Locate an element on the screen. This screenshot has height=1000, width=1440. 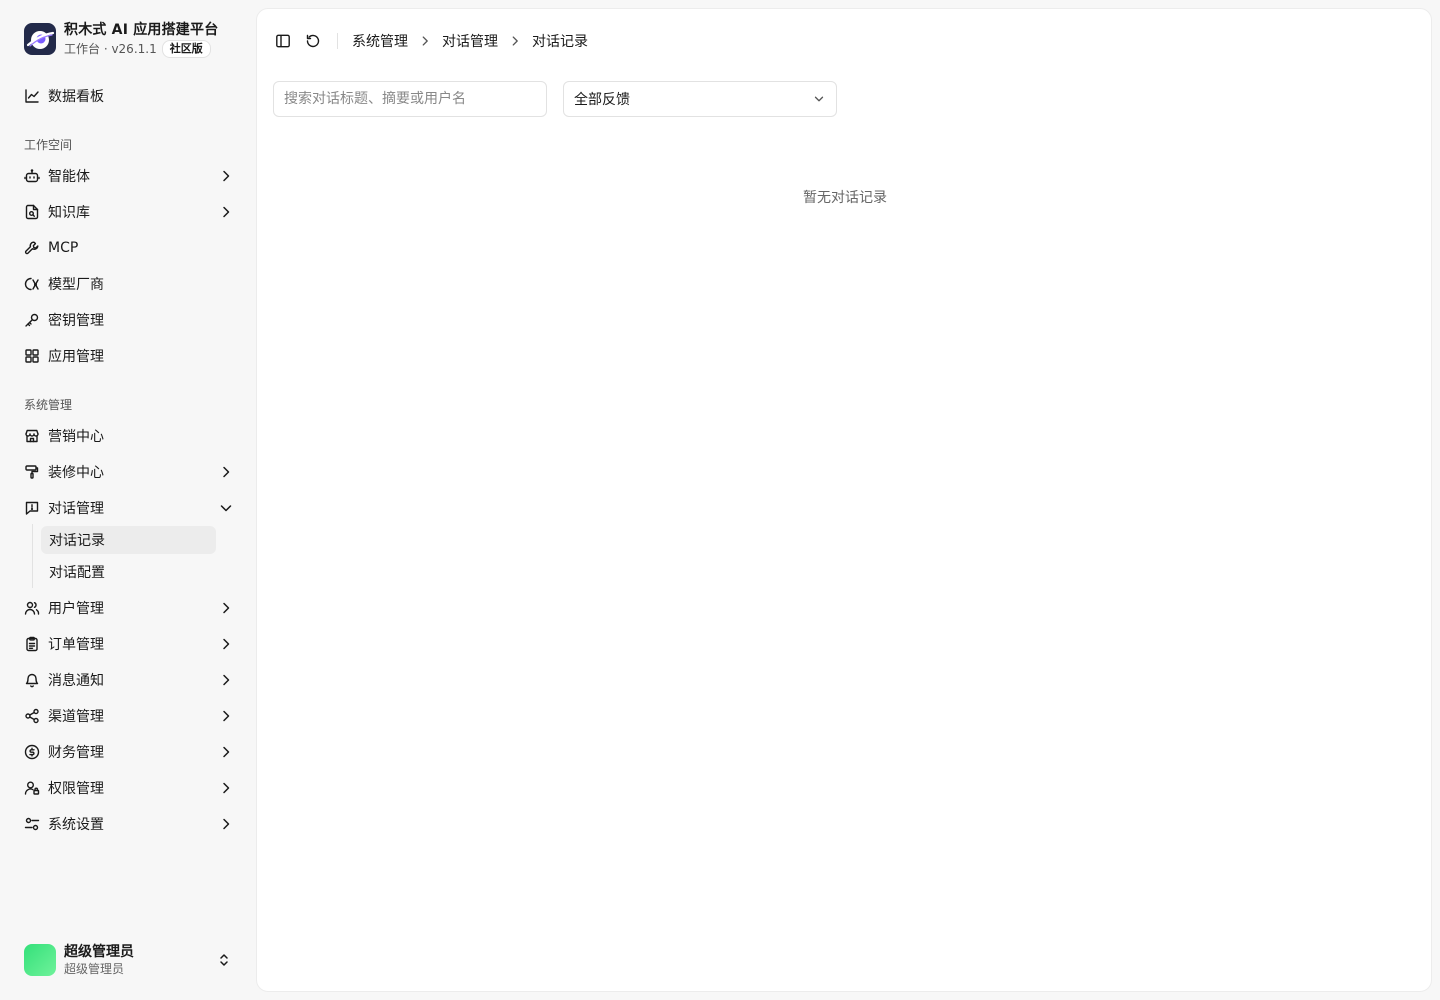
sidebar-item-apps: 应用管理 is located at coordinates (128, 356).